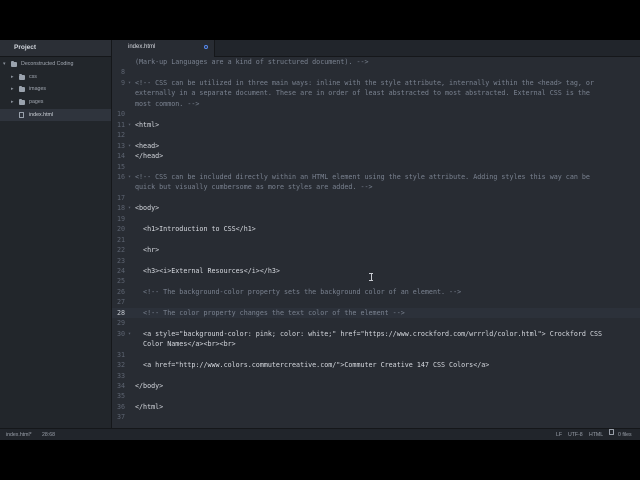  Describe the element at coordinates (596, 434) in the screenshot. I see `status-grammar: HTML` at that location.